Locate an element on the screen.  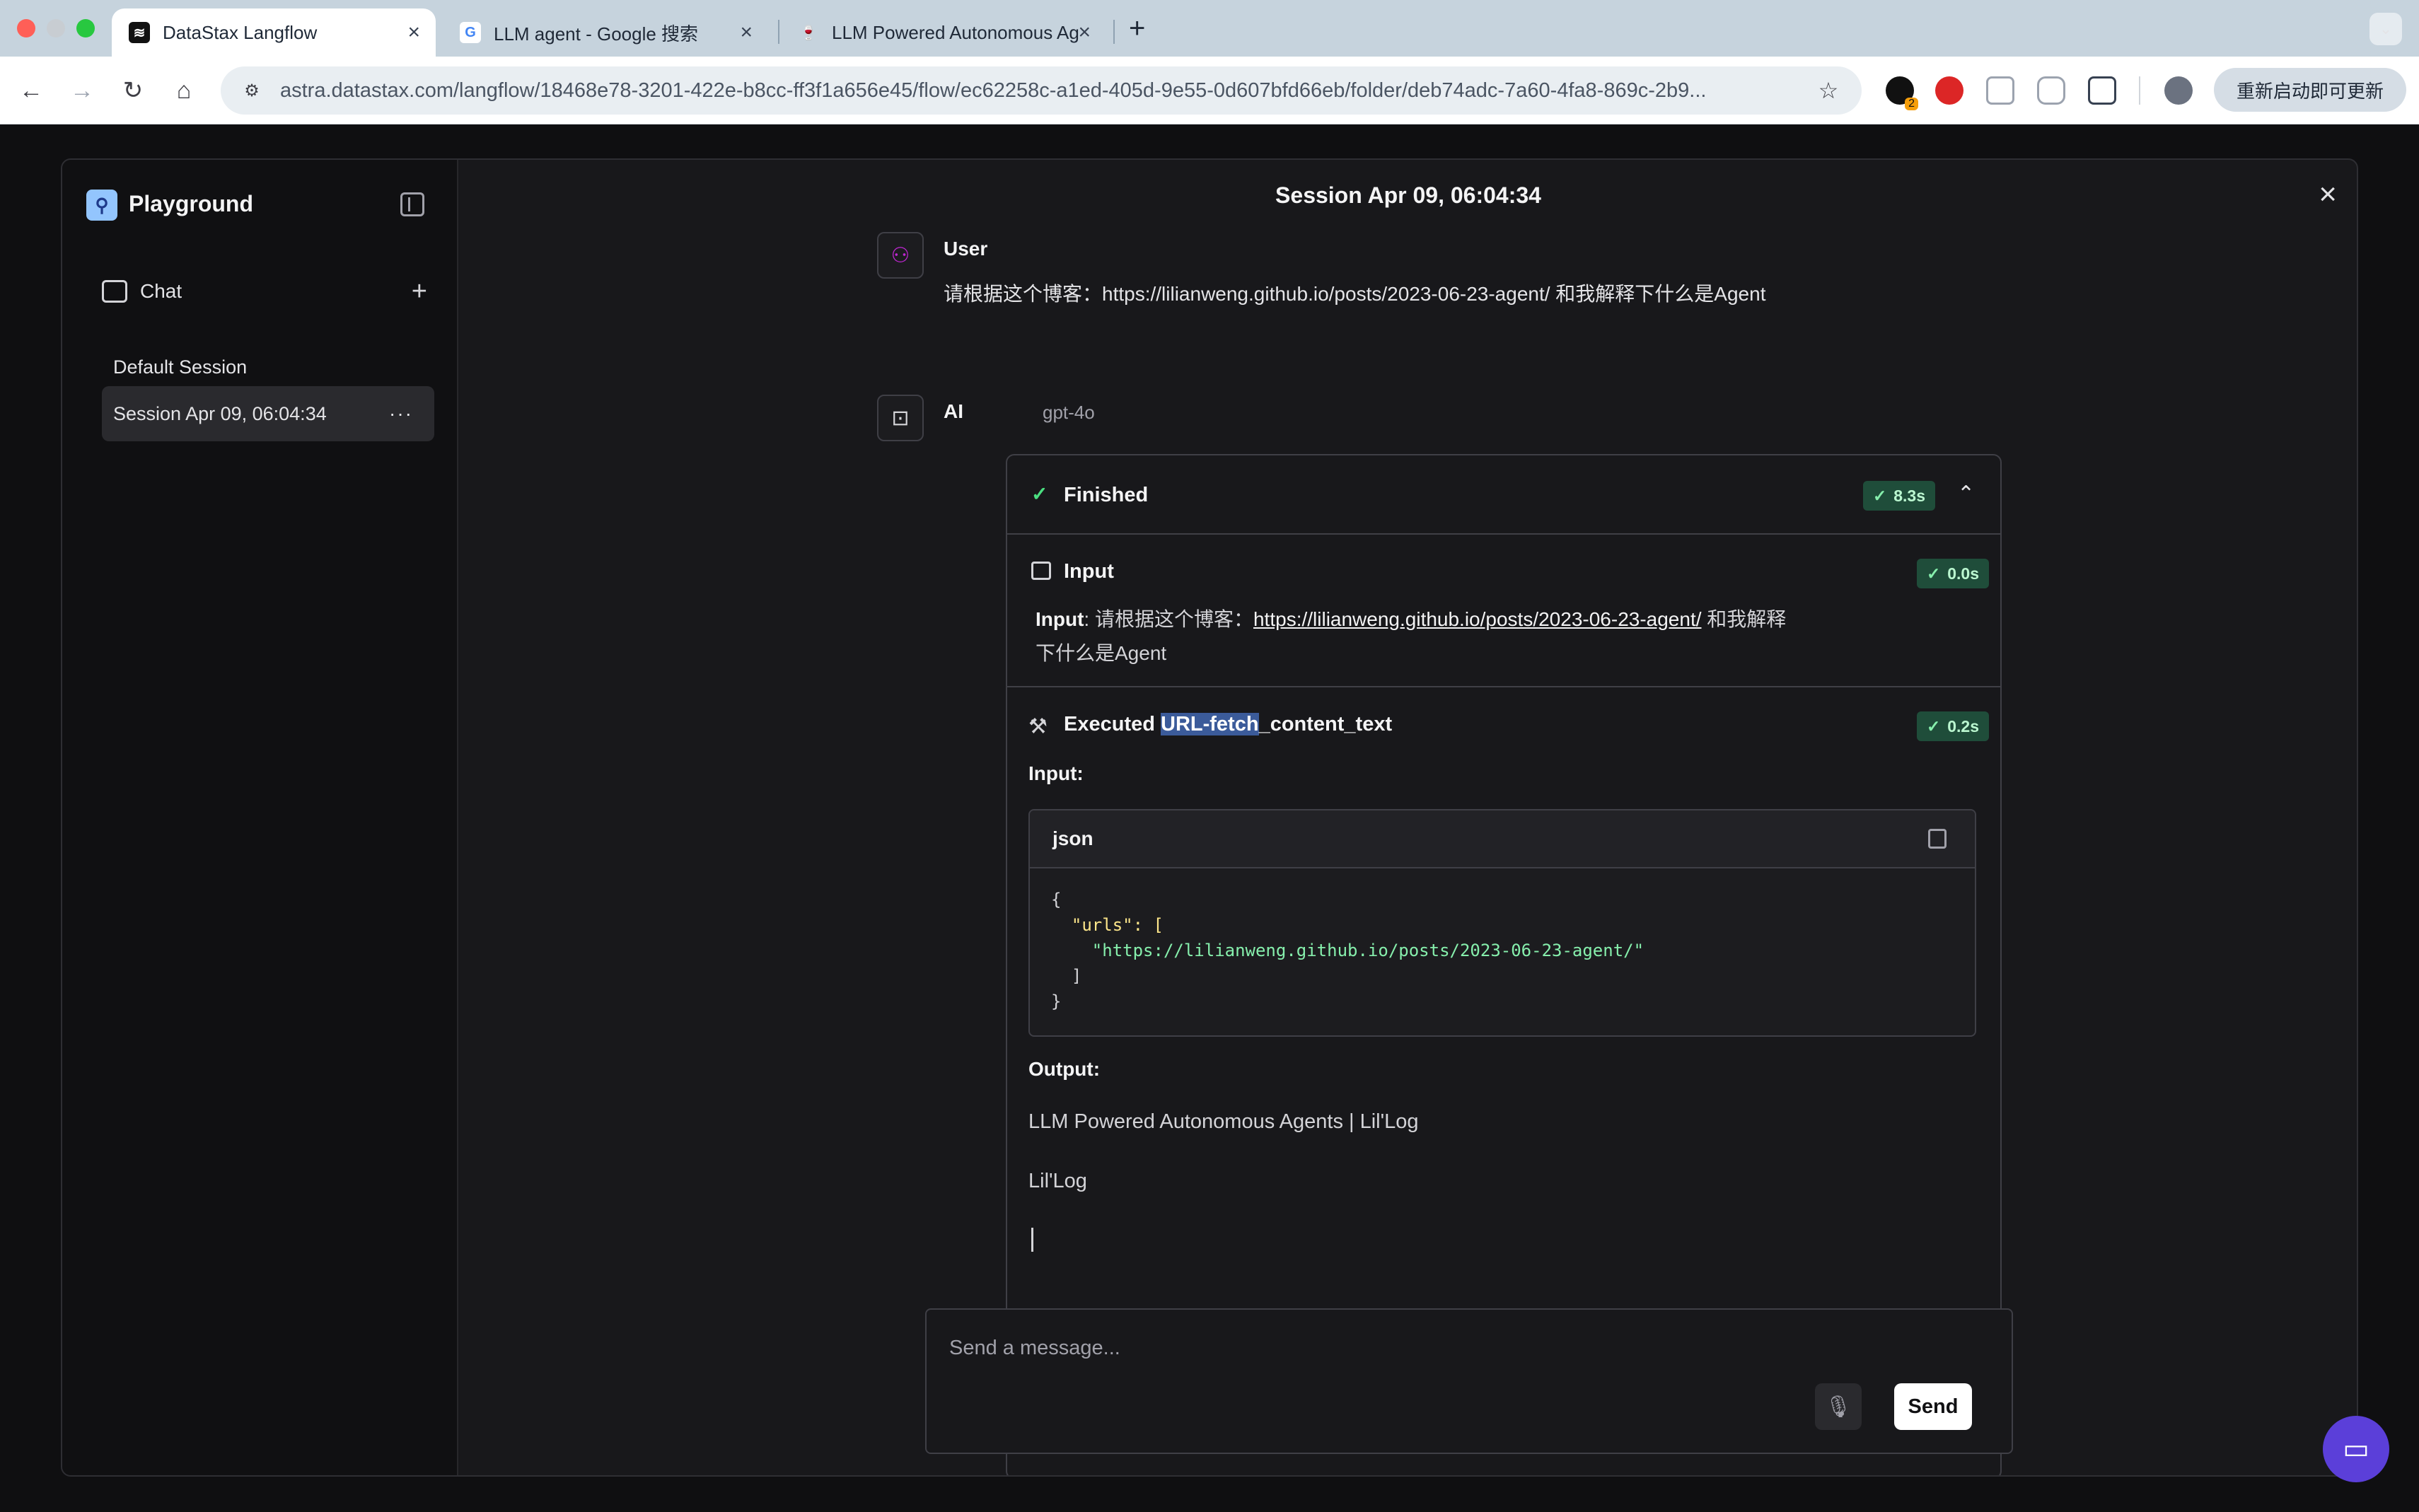
code-line: { is located at coordinates (1056, 899).